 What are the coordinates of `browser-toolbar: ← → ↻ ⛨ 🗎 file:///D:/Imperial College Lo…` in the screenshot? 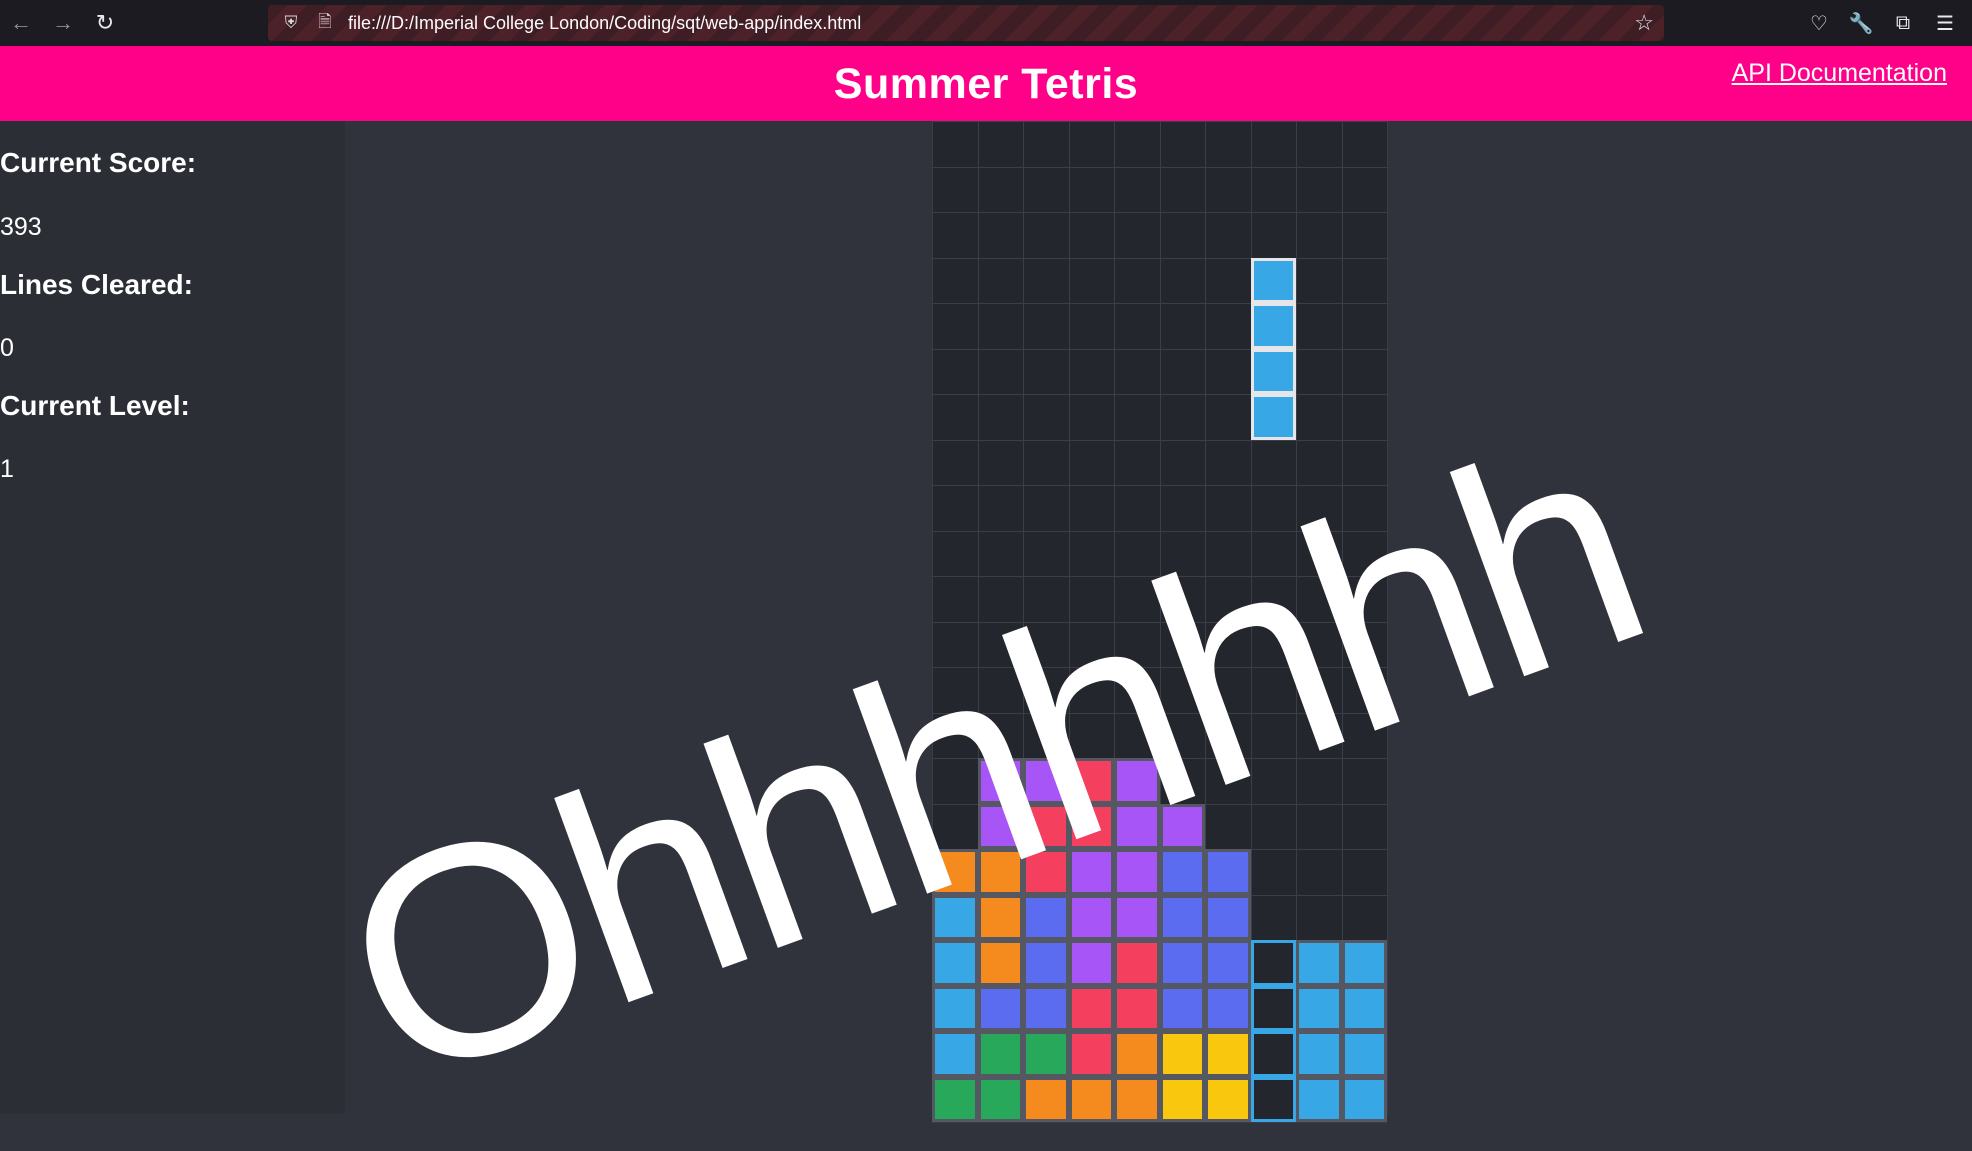 It's located at (986, 23).